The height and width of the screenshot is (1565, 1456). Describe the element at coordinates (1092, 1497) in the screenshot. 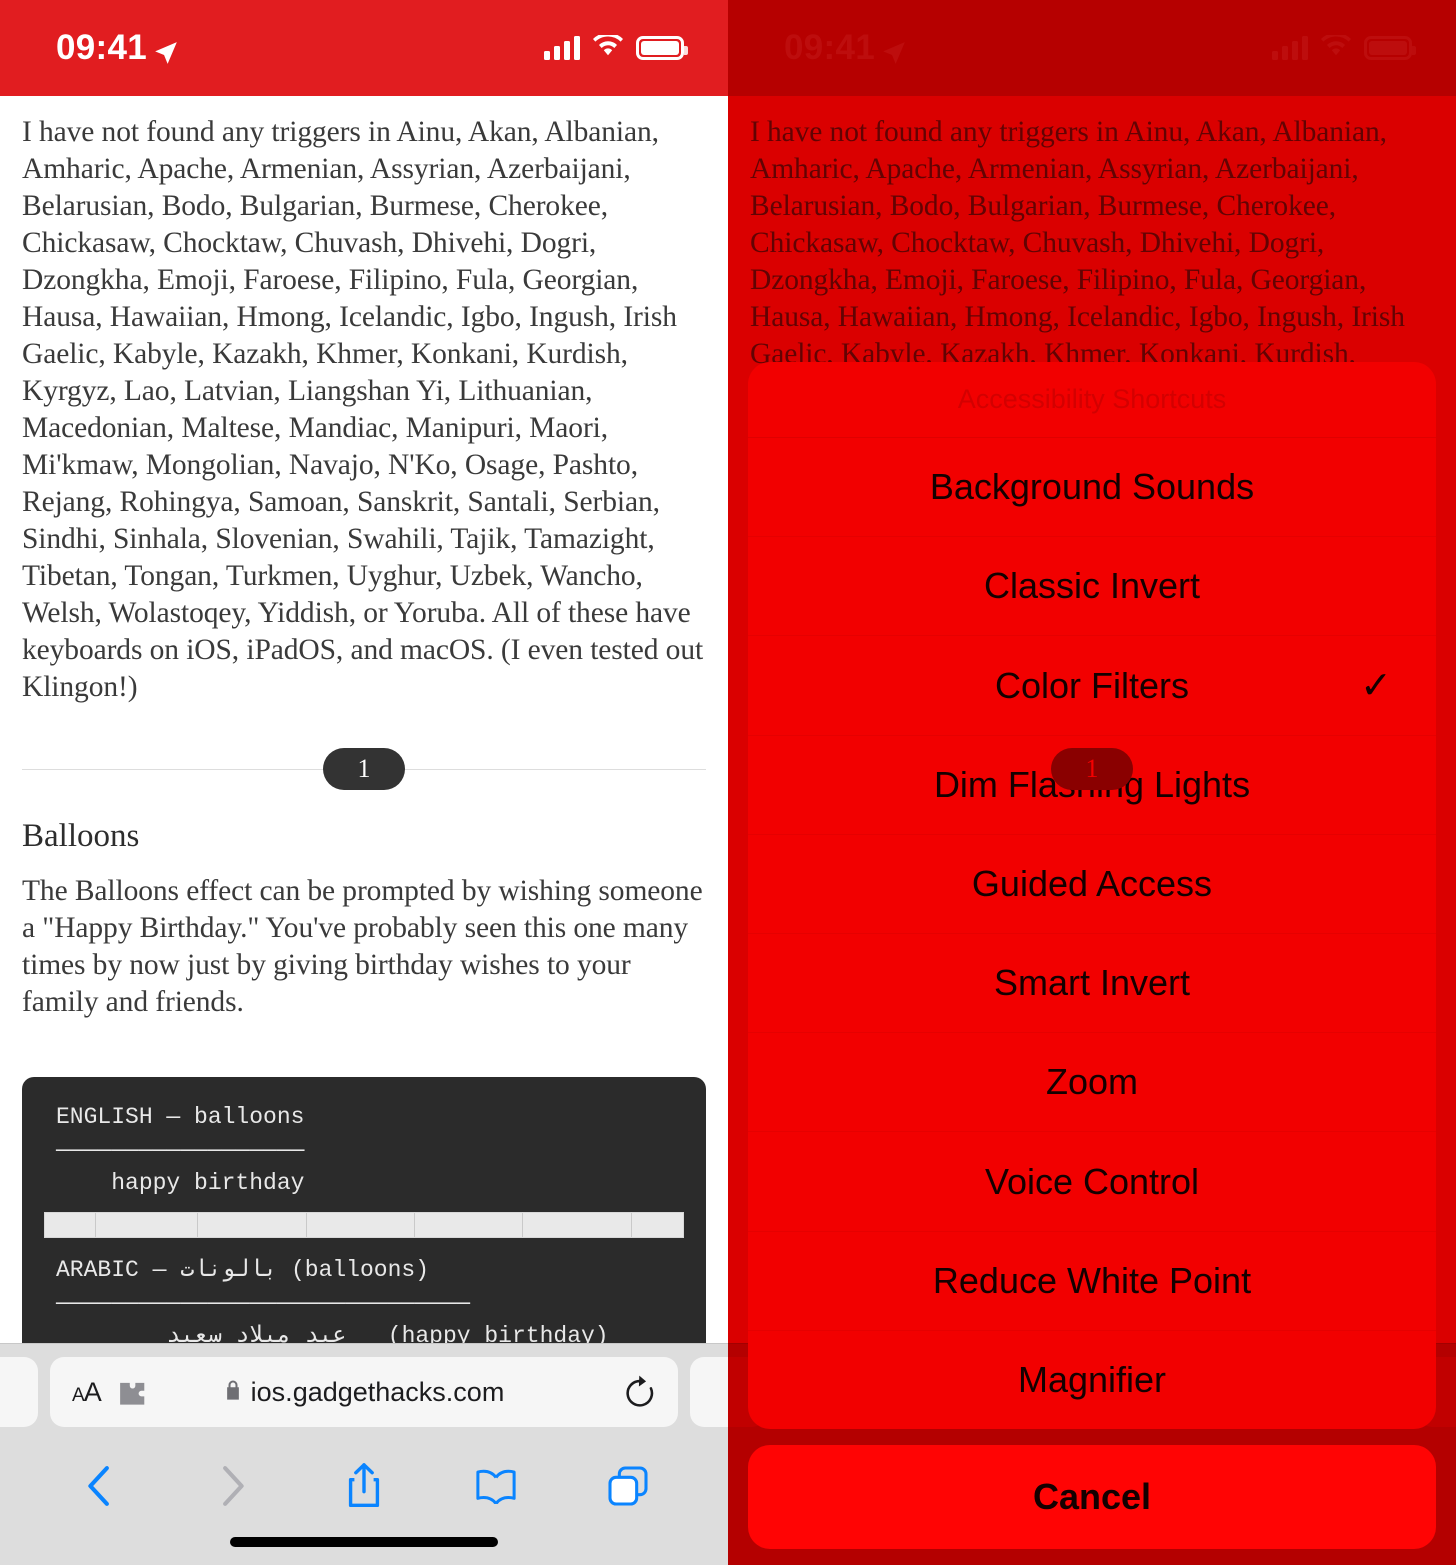

I see `cancel-button: Cancel` at that location.